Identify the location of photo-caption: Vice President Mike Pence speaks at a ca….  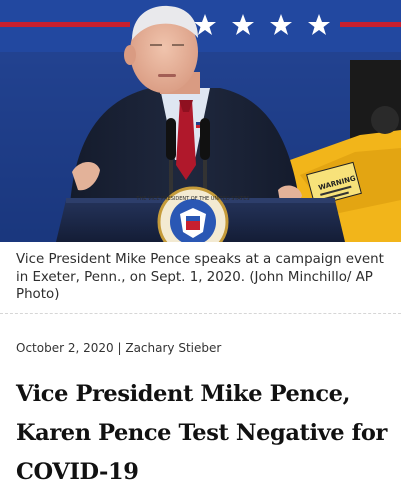
(200, 277).